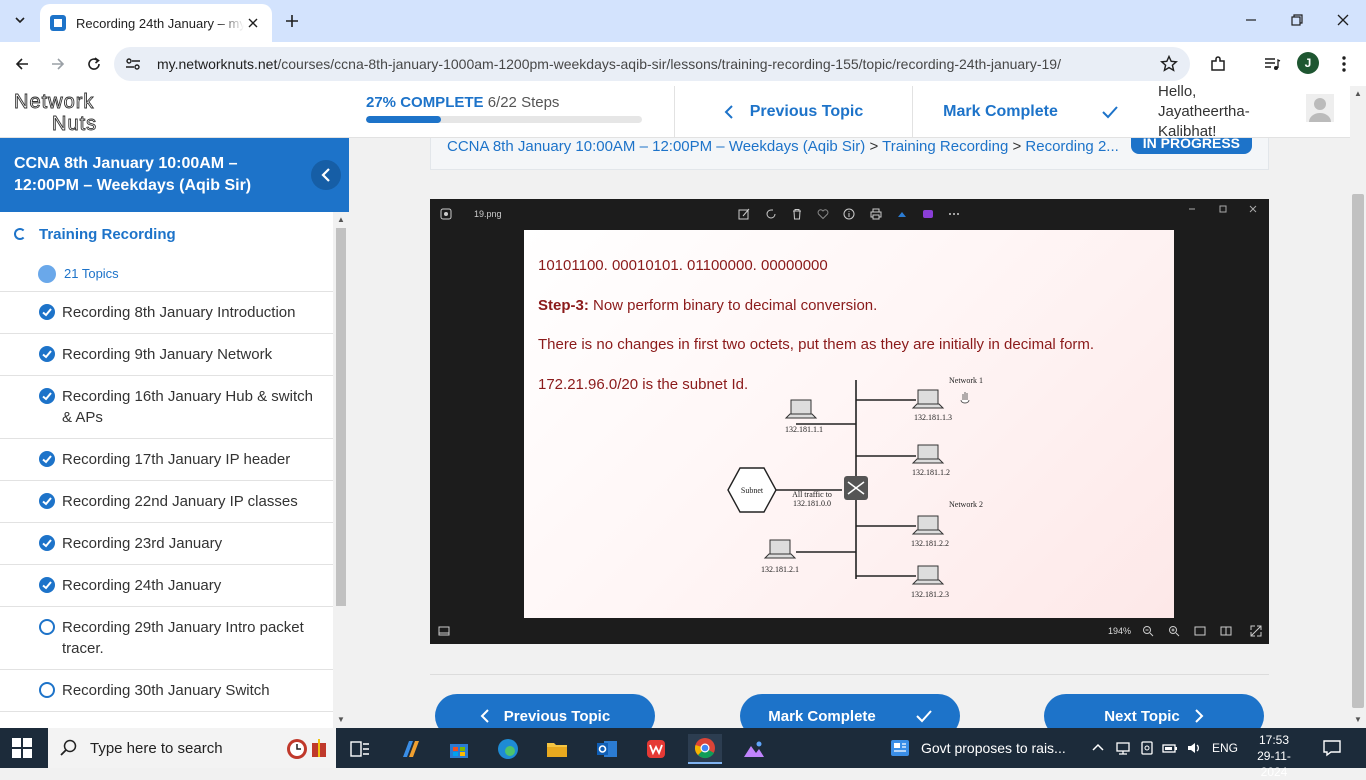  I want to click on browser-menu-icon, so click(1344, 64).